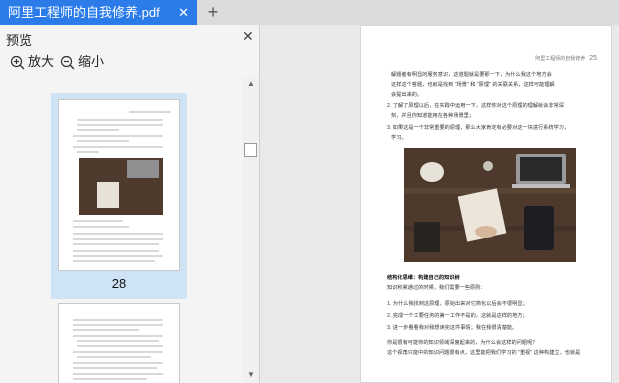 This screenshot has width=619, height=383. What do you see at coordinates (118, 349) in the screenshot?
I see `thumbnail-page-preview-next` at bounding box center [118, 349].